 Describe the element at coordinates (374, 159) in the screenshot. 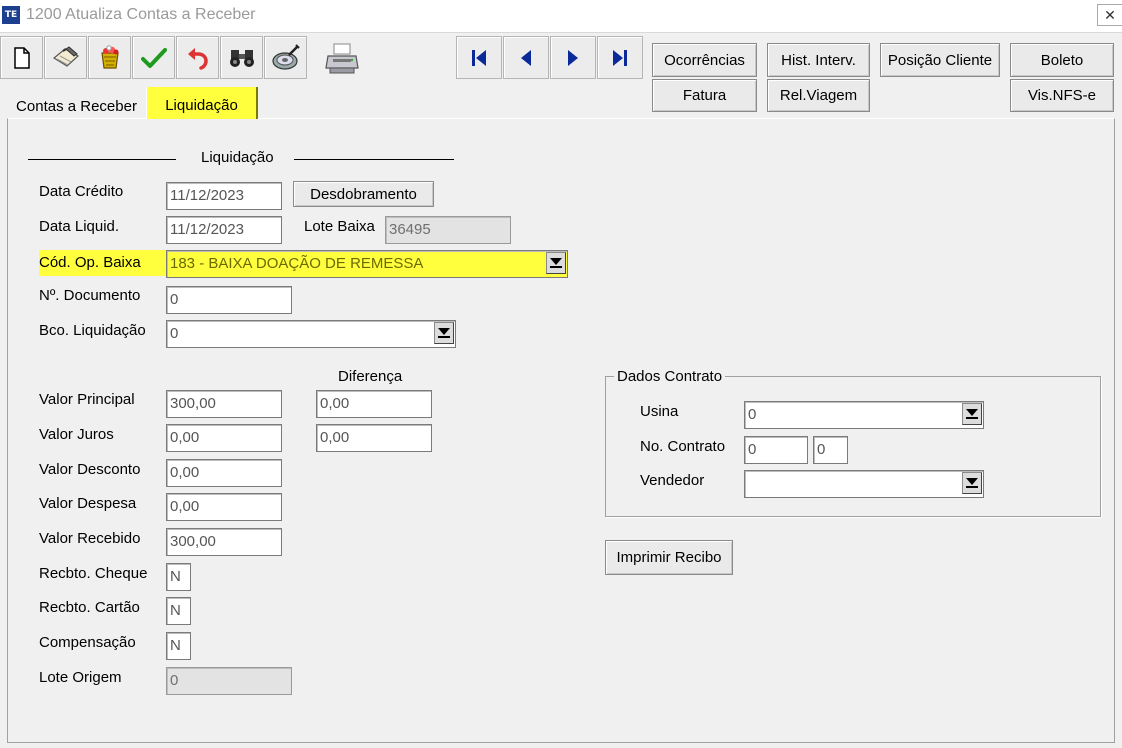

I see `section-divider-right` at that location.